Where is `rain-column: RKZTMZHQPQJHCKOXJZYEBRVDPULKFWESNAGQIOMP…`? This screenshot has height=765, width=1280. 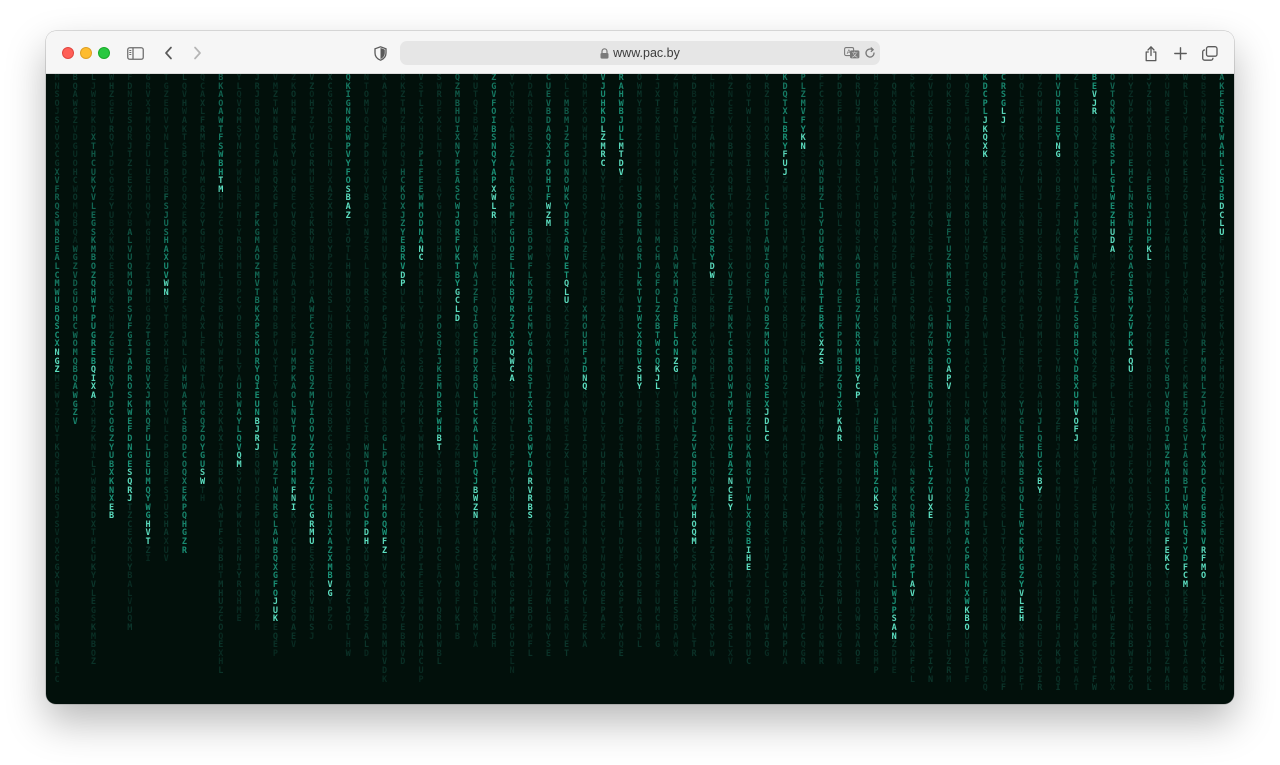 rain-column: RKZTMZHQPQJHCKOXJZYEBRVDPULKFWESNAGQIOMP… is located at coordinates (403, 371).